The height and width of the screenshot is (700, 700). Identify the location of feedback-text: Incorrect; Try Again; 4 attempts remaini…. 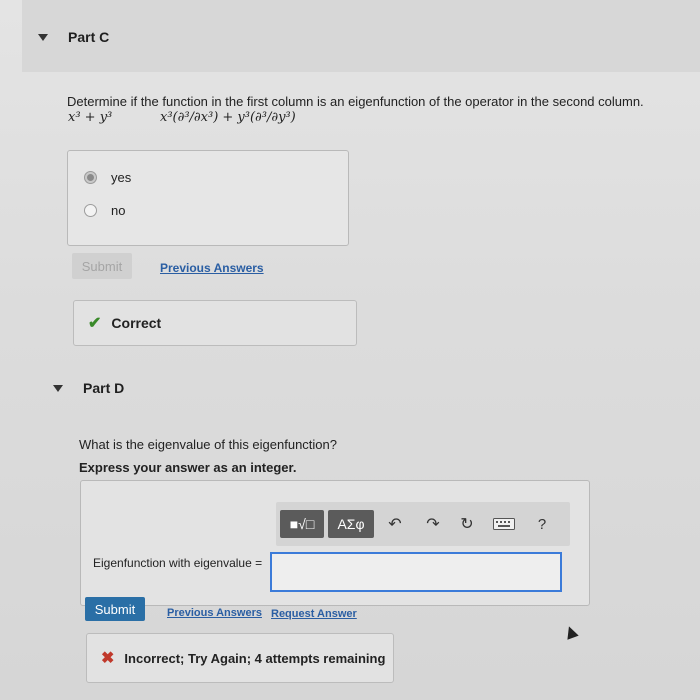
(255, 658).